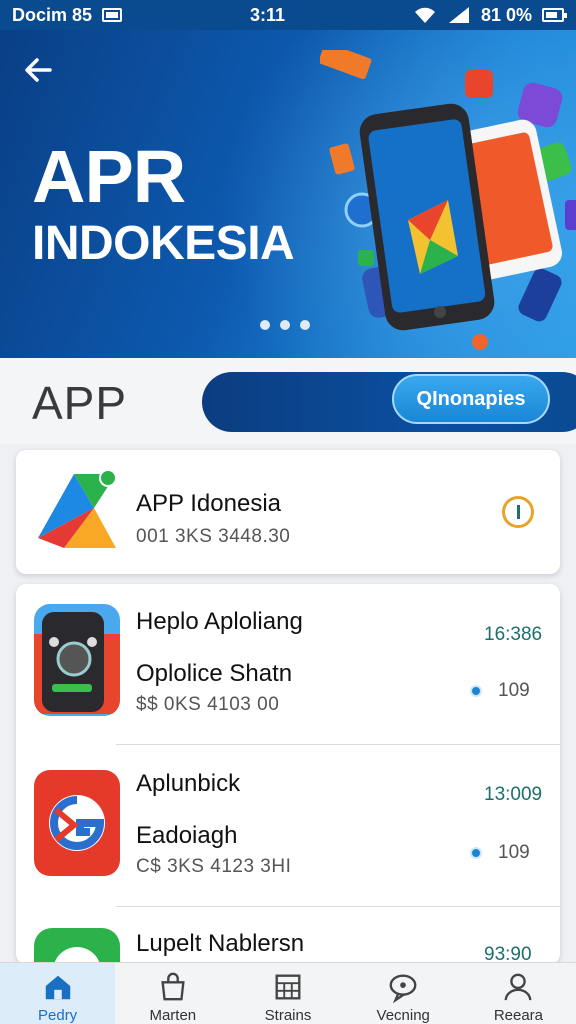 This screenshot has width=576, height=1024. I want to click on nav-home: Pedry, so click(58, 993).